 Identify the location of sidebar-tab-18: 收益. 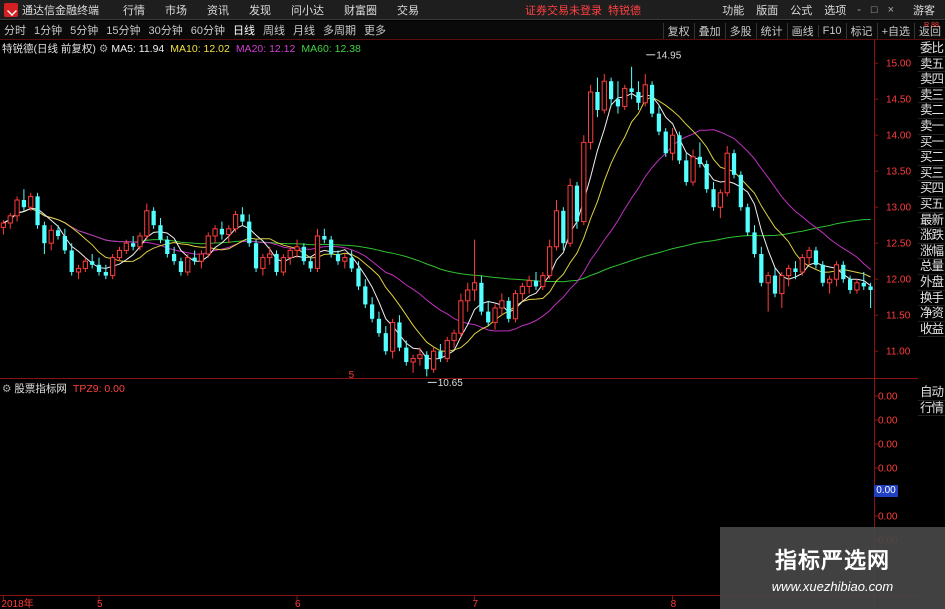
(931, 330).